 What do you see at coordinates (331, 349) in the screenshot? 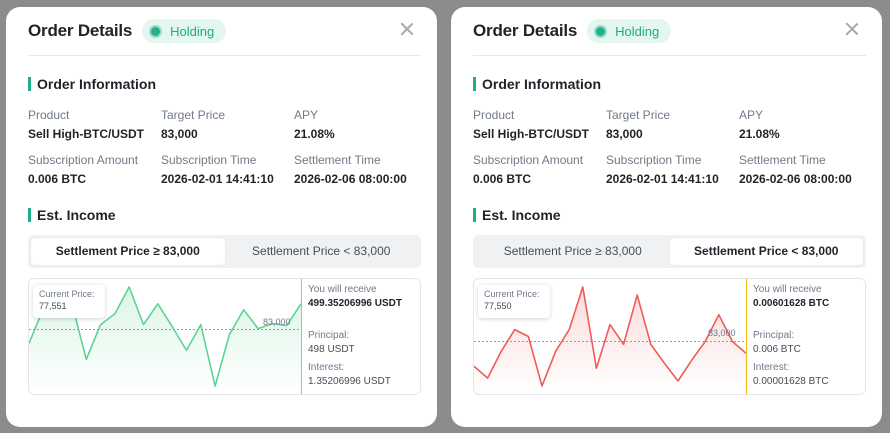
I see `principal-value: 498 USDT` at bounding box center [331, 349].